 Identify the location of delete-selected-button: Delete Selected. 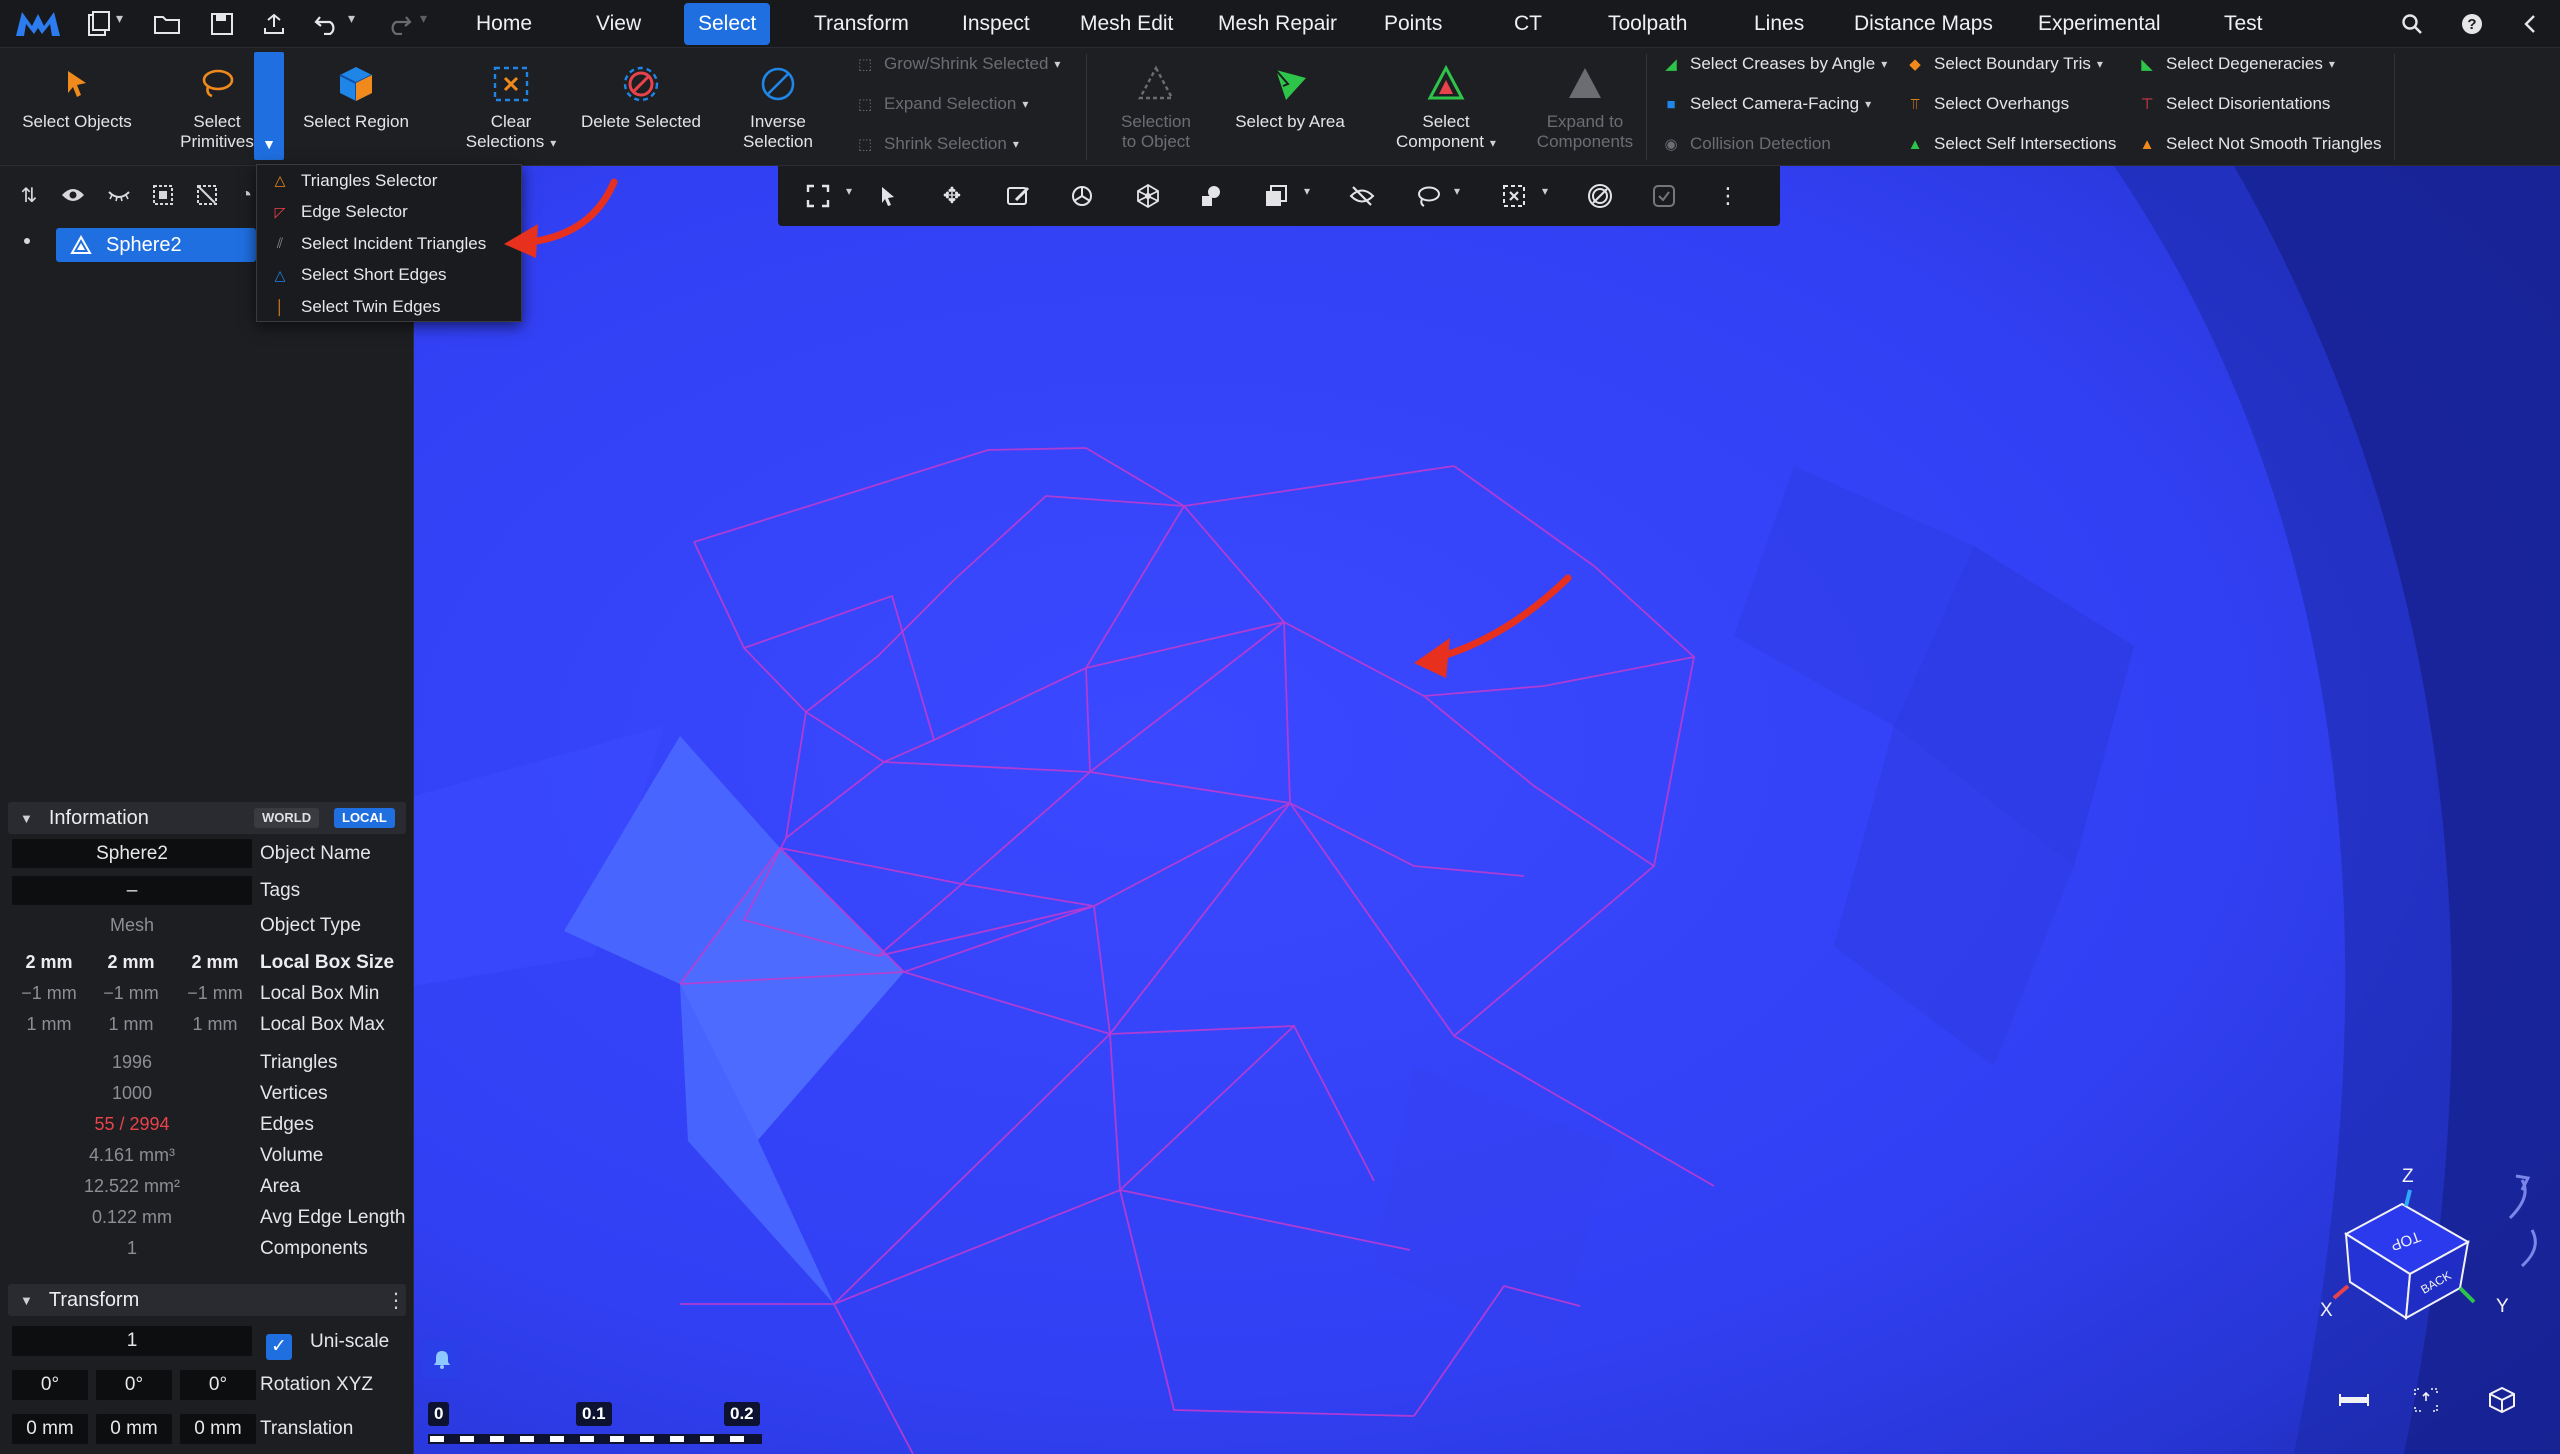
(641, 94).